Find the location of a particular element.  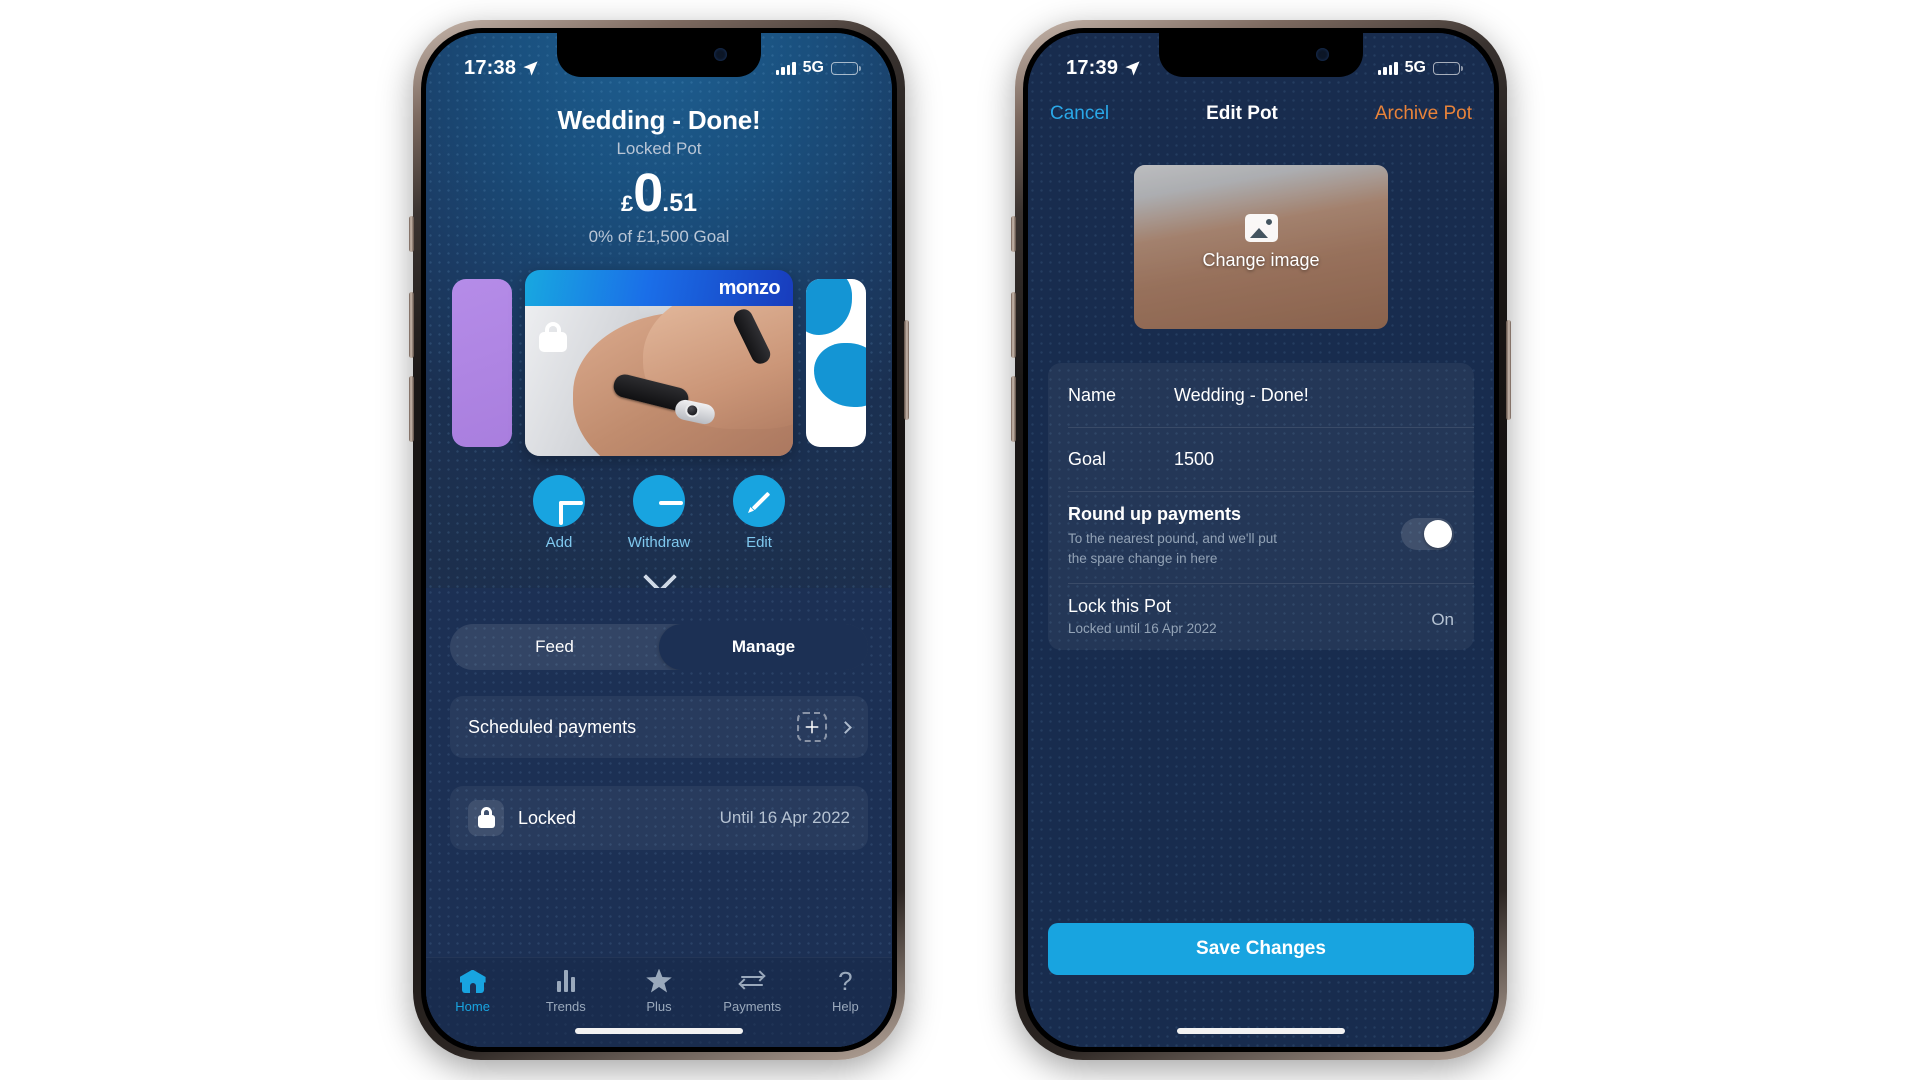

save-changes-button: Save Changes is located at coordinates (1261, 949).